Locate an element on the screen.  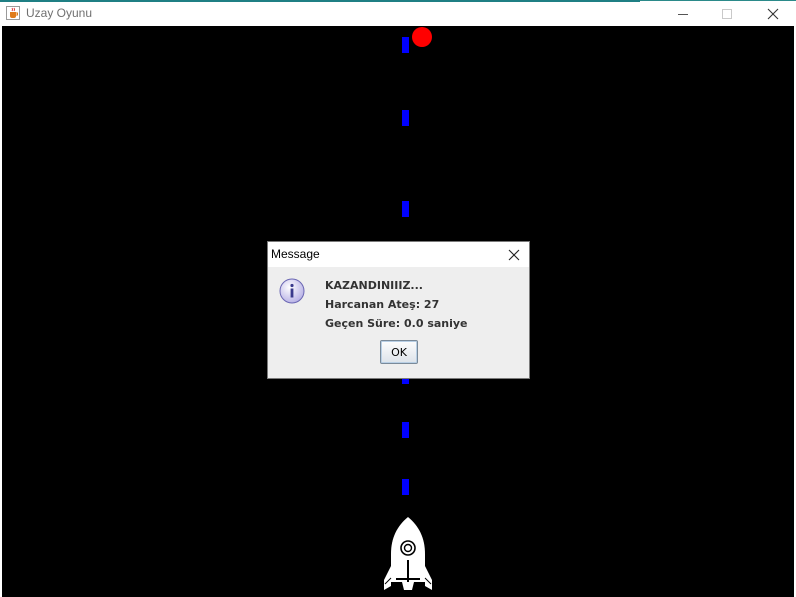
maximize-icon is located at coordinates (727, 14).